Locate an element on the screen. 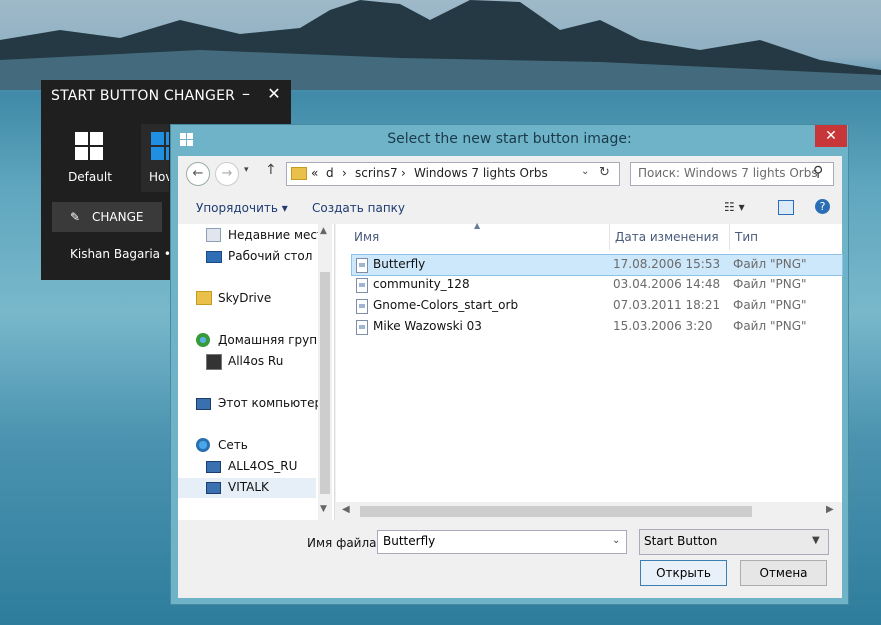 The image size is (881, 625). scroll-right-icon: ▶ is located at coordinates (830, 509).